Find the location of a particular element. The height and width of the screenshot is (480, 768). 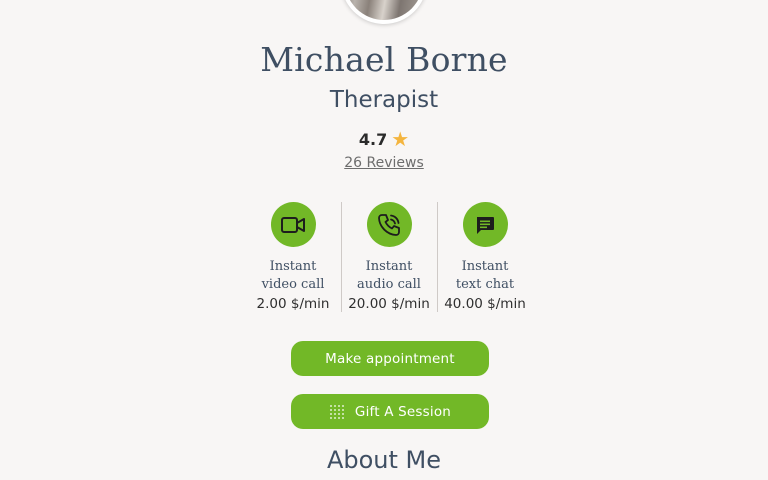

service-price: 40.00 $/min is located at coordinates (485, 304).